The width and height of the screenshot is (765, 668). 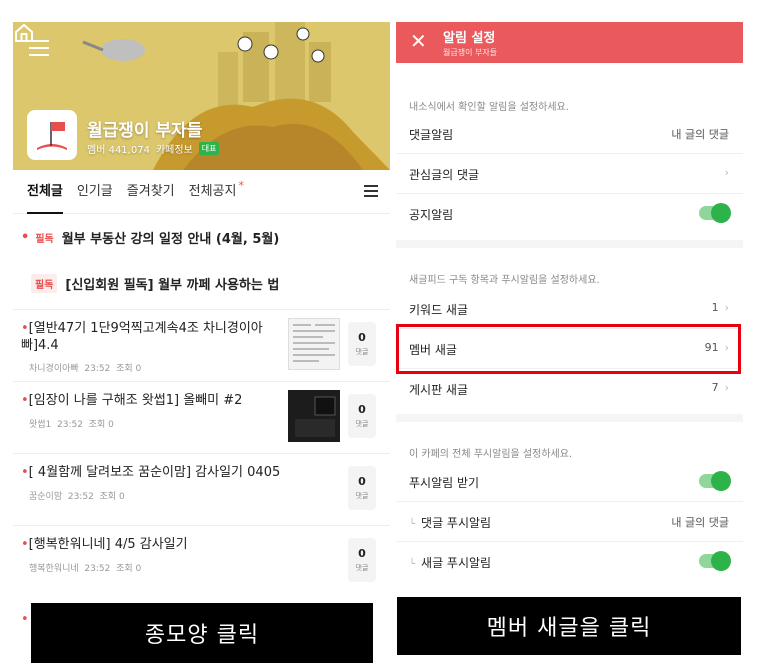 I want to click on tab-popular: 인기글, so click(x=95, y=192).